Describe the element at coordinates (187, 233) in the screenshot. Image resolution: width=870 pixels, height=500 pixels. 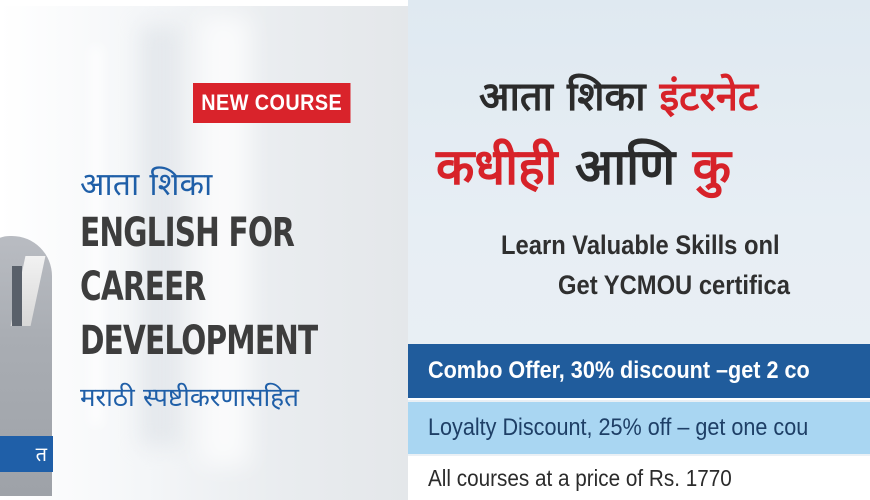
I see `course-title-line: ENGLISH FOR` at that location.